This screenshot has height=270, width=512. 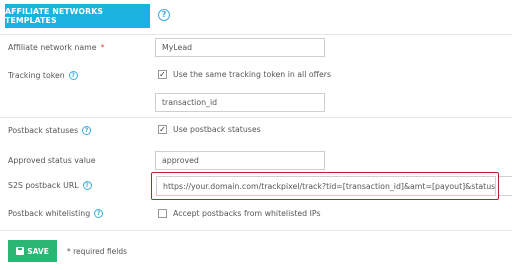 What do you see at coordinates (43, 130) in the screenshot?
I see `label-text: Postback statuses` at bounding box center [43, 130].